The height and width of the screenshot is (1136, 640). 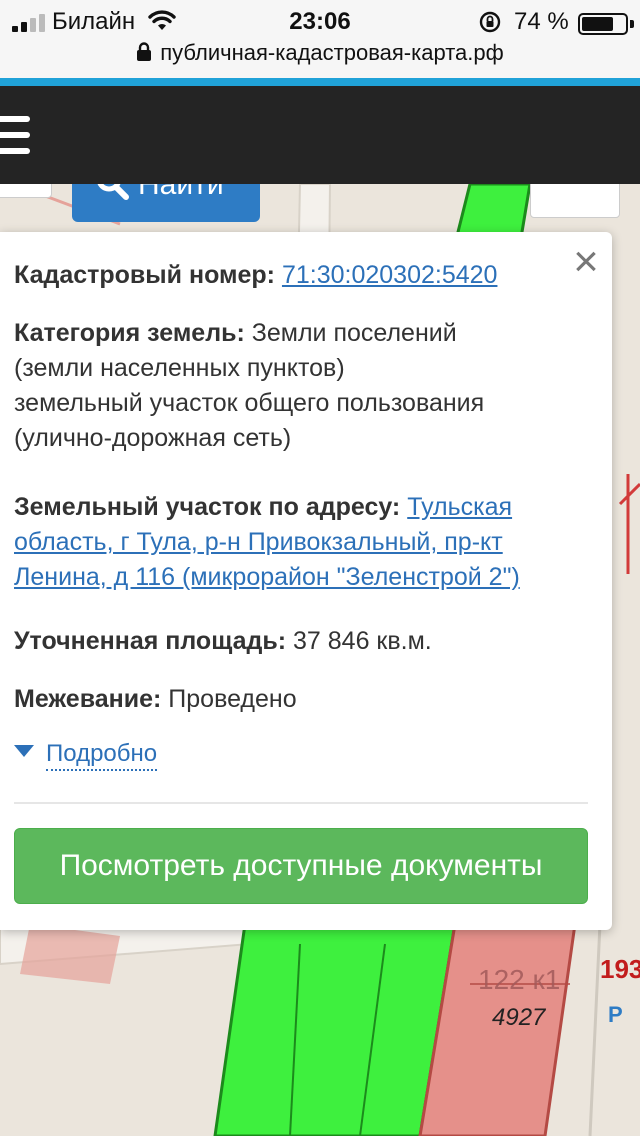 I want to click on details-toggle: Подробно, so click(x=86, y=755).